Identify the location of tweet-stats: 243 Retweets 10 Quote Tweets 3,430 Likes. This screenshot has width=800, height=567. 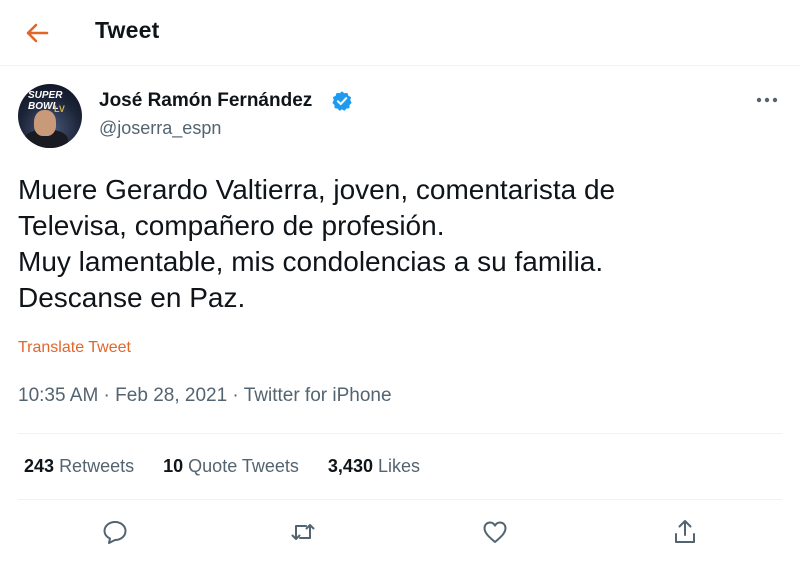
(234, 466).